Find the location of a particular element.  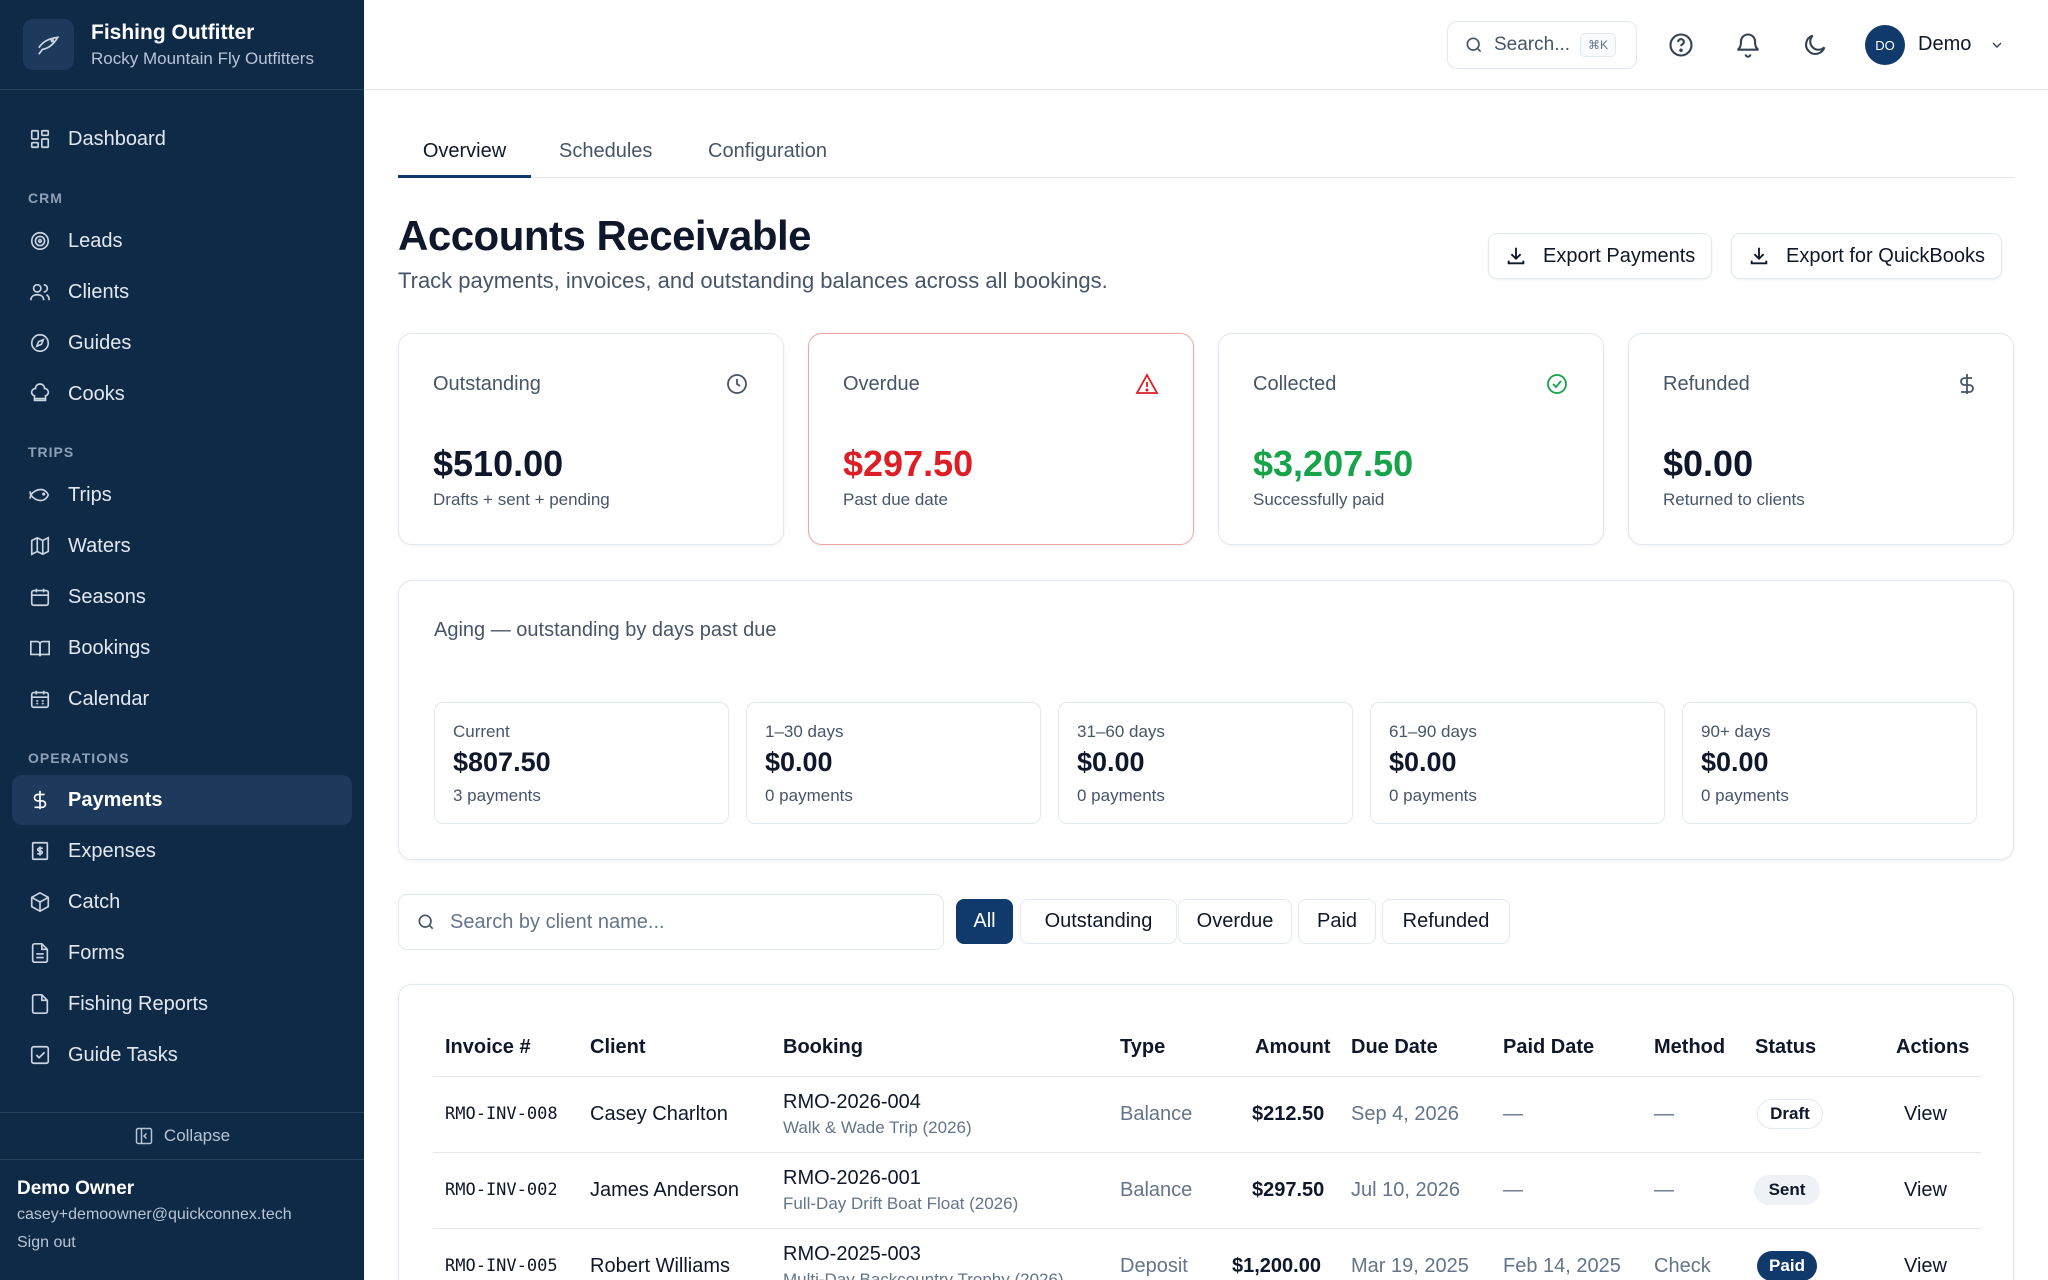

bucket-value: $0.00 is located at coordinates (1111, 762).